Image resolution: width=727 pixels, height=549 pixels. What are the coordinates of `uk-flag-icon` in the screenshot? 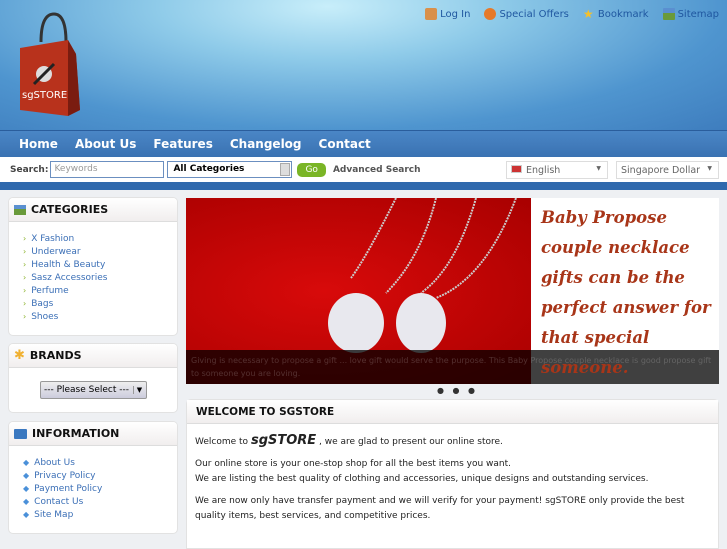 It's located at (516, 169).